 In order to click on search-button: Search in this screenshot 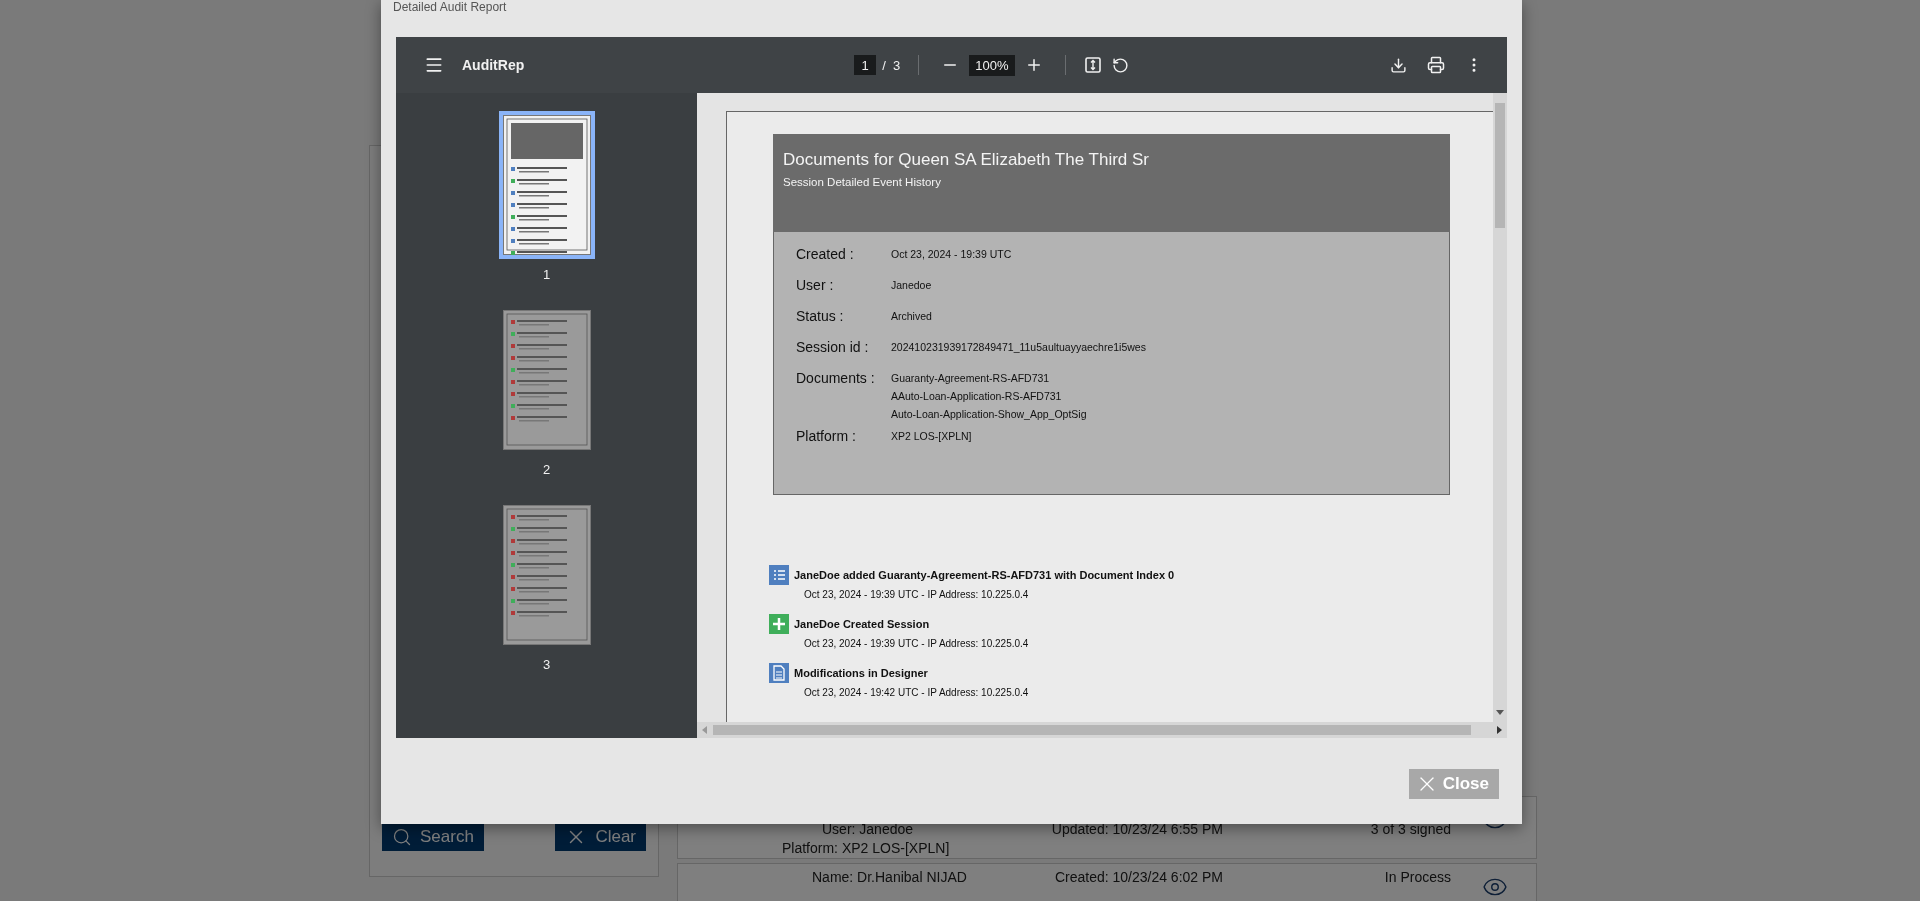, I will do `click(433, 836)`.